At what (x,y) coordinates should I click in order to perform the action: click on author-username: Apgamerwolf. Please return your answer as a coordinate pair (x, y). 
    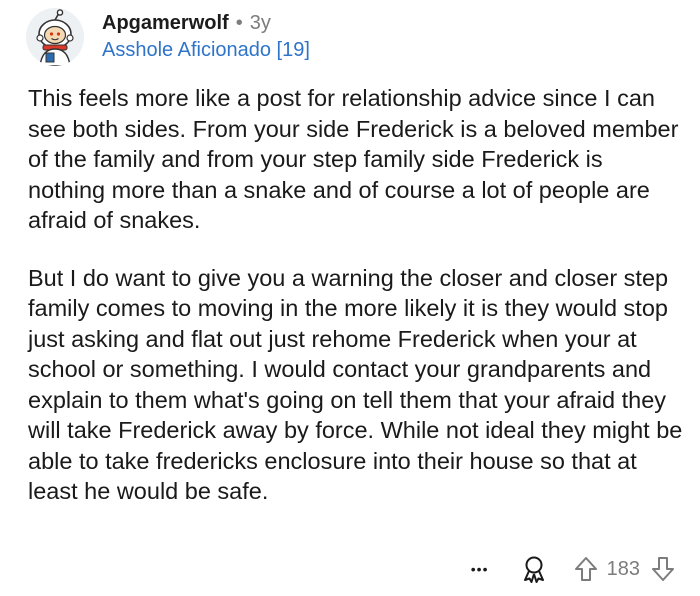
    Looking at the image, I should click on (165, 23).